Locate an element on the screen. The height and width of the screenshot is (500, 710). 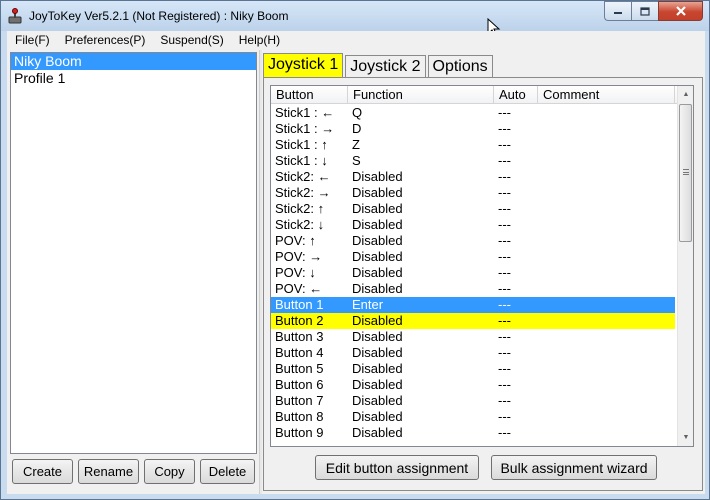
create-button: Create is located at coordinates (42, 471).